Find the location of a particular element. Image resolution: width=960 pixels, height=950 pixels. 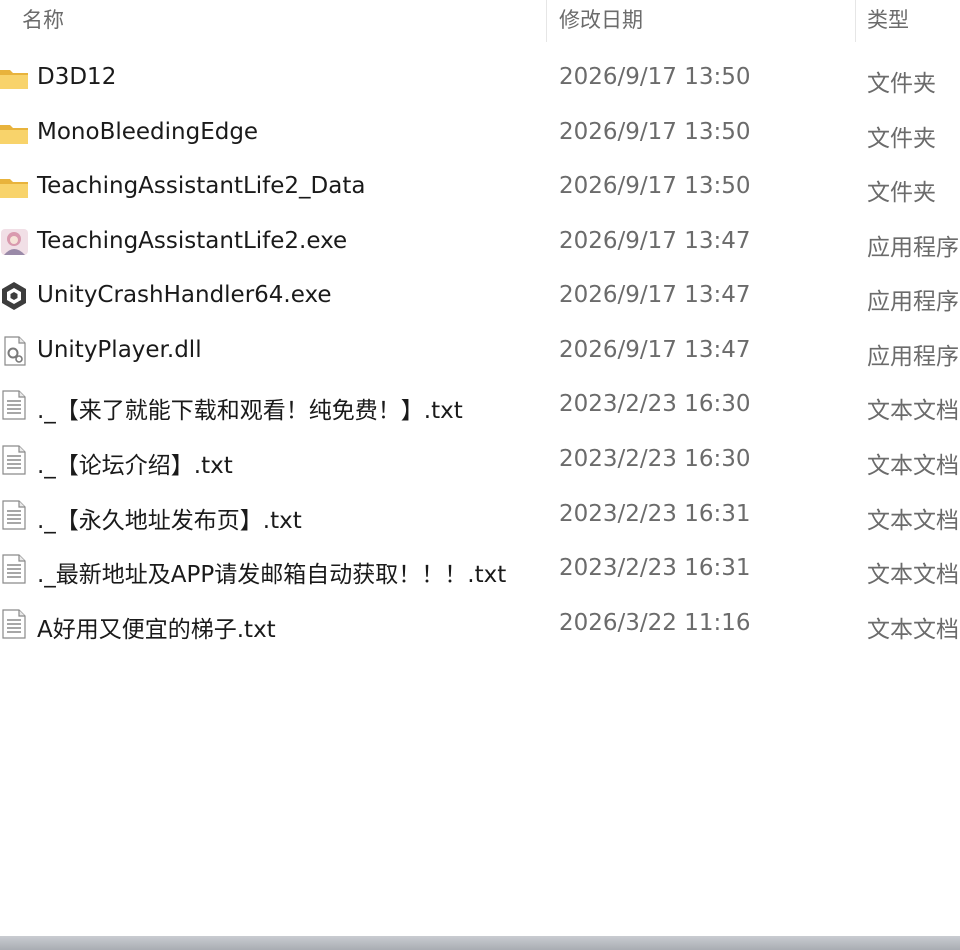

file-name: TeachingAssistantLife2_Data is located at coordinates (201, 186).